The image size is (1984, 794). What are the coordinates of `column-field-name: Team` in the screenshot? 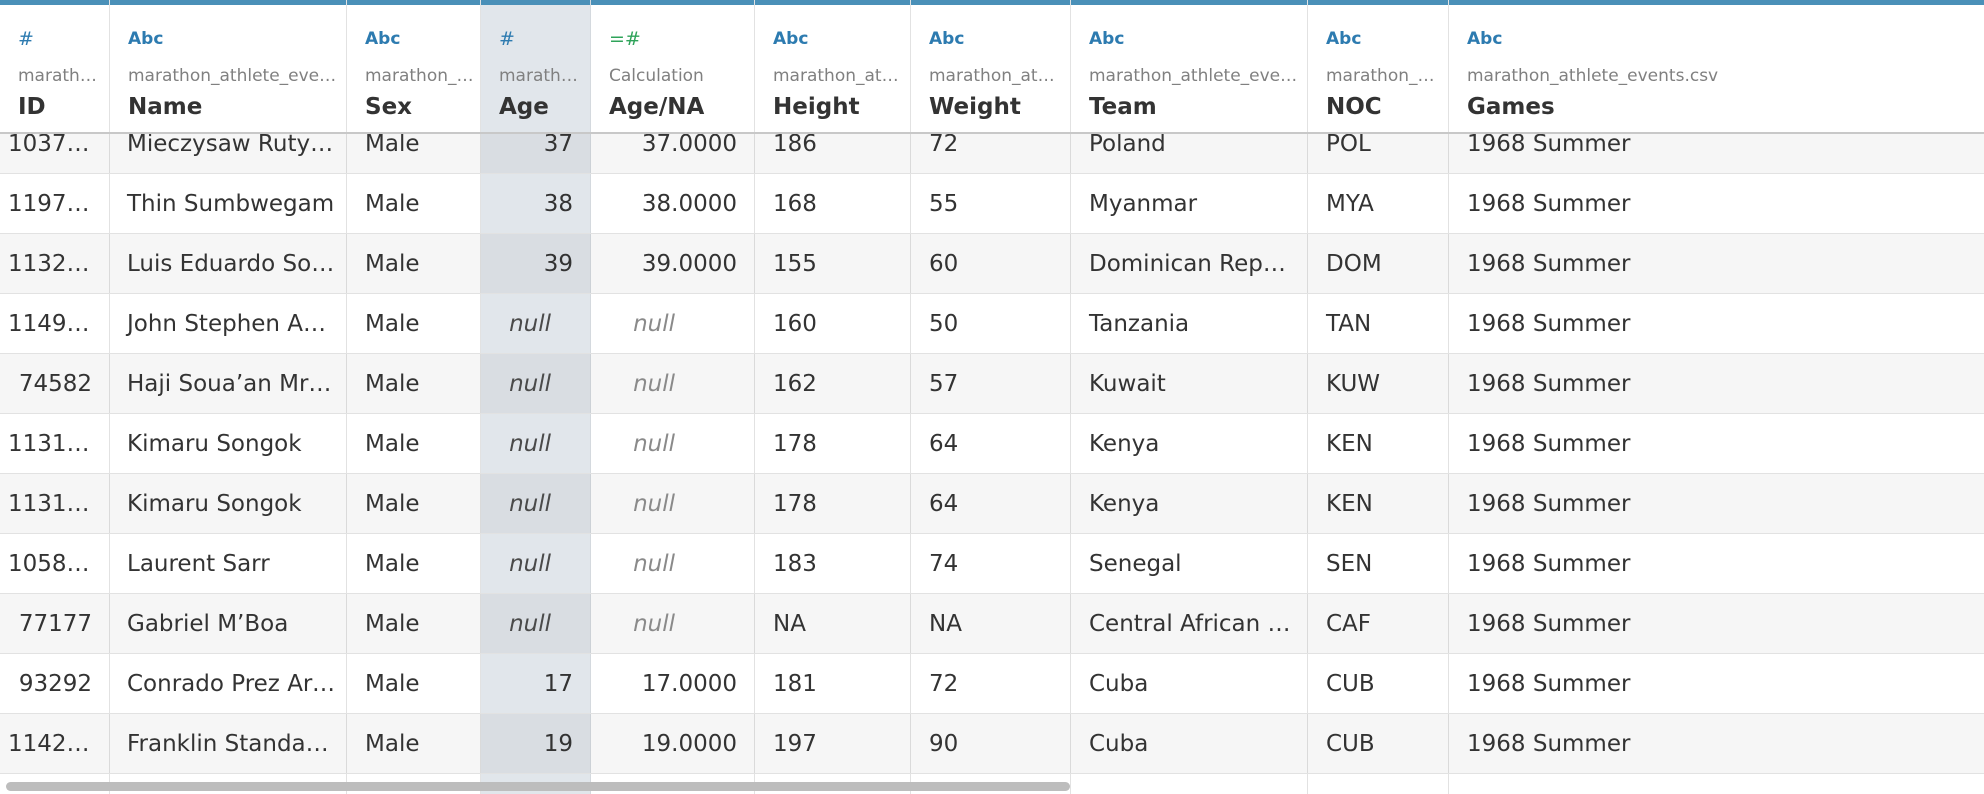 It's located at (1195, 107).